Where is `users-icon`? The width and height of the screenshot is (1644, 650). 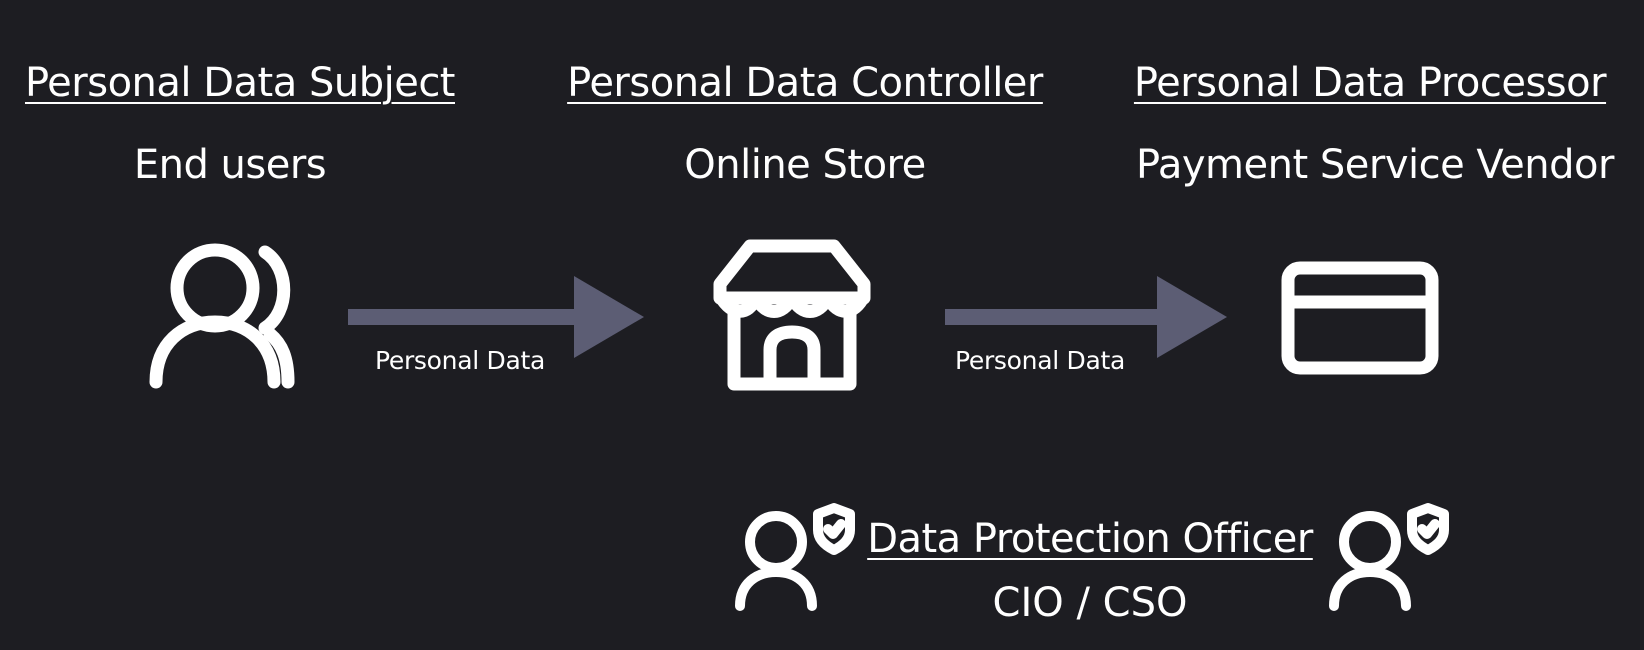
users-icon is located at coordinates (222, 316).